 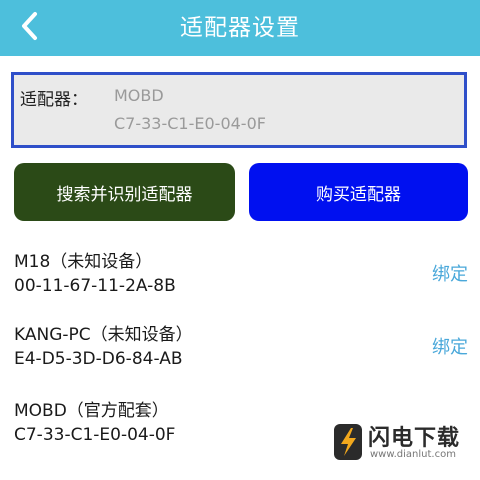 I want to click on search-adapter-button: 搜索并识别适配器, so click(x=124, y=192).